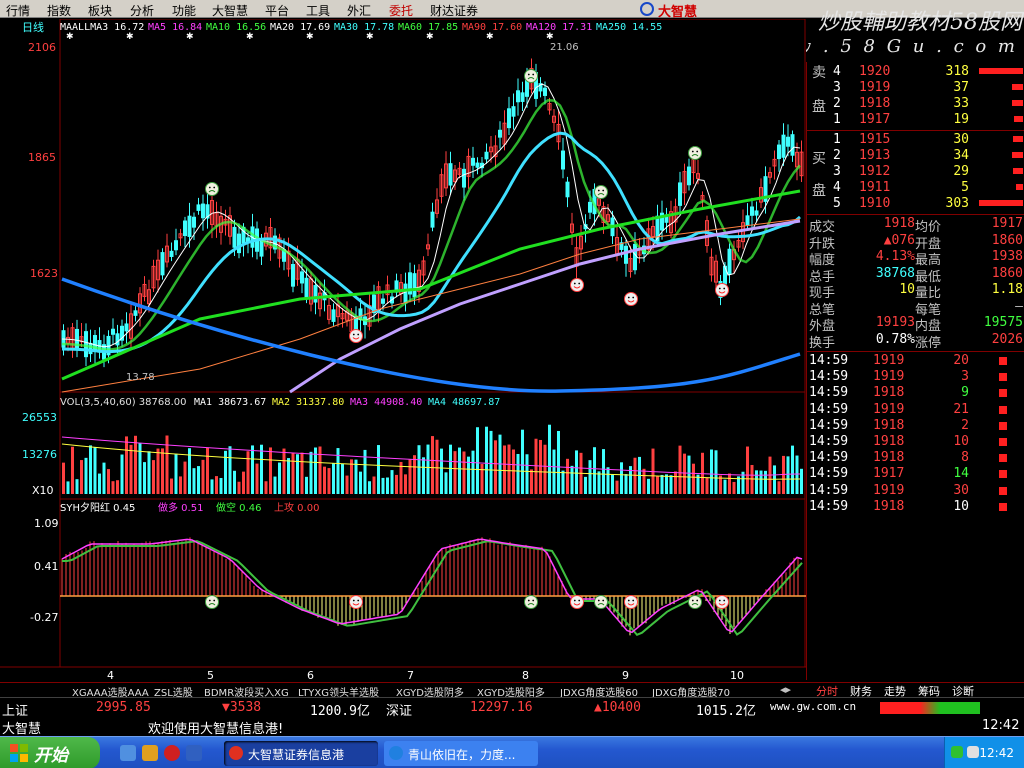 This screenshot has width=1024, height=768. What do you see at coordinates (100, 10) in the screenshot?
I see `menu-item-sector: 板块` at bounding box center [100, 10].